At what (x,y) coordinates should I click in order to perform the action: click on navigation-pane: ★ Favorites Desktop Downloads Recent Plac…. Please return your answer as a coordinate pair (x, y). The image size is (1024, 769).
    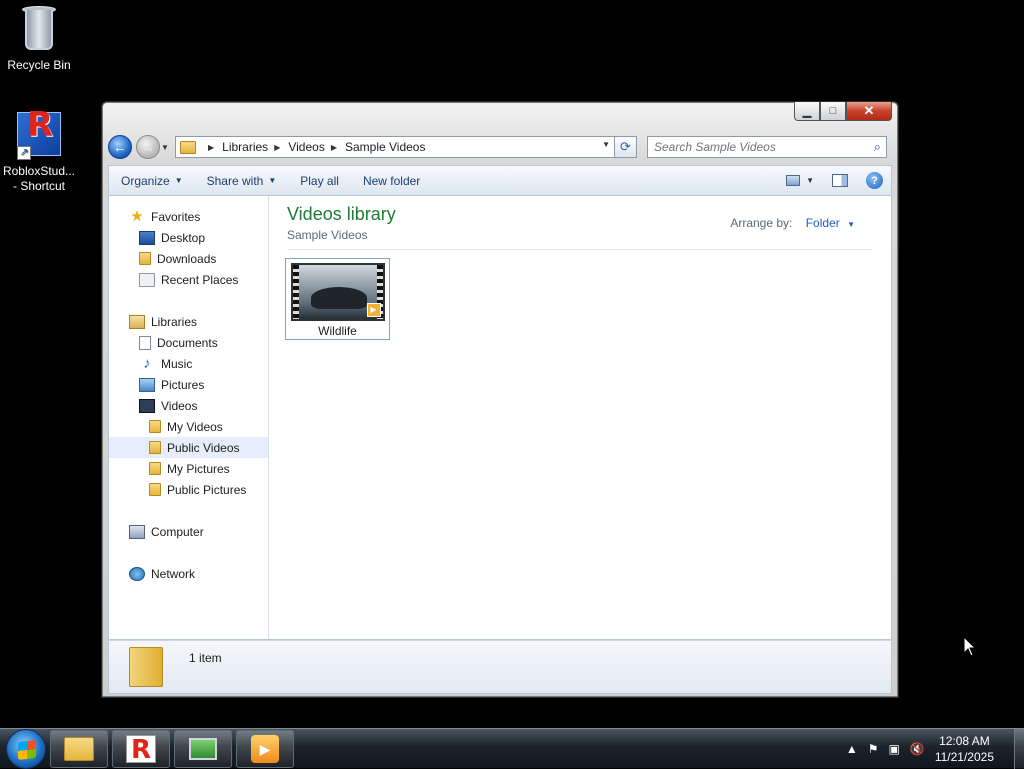
    Looking at the image, I should click on (189, 417).